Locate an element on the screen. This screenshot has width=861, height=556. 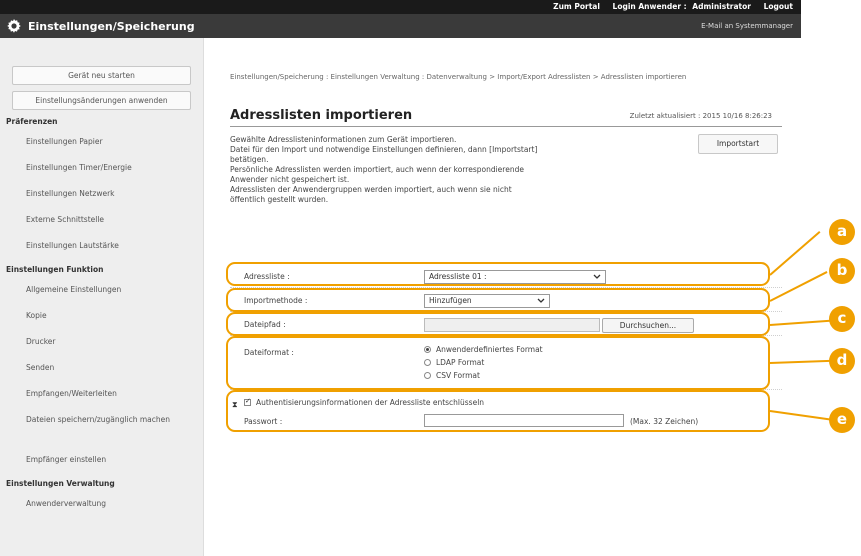
description-line: Anwender nicht gespeichert ist. is located at coordinates (290, 179).